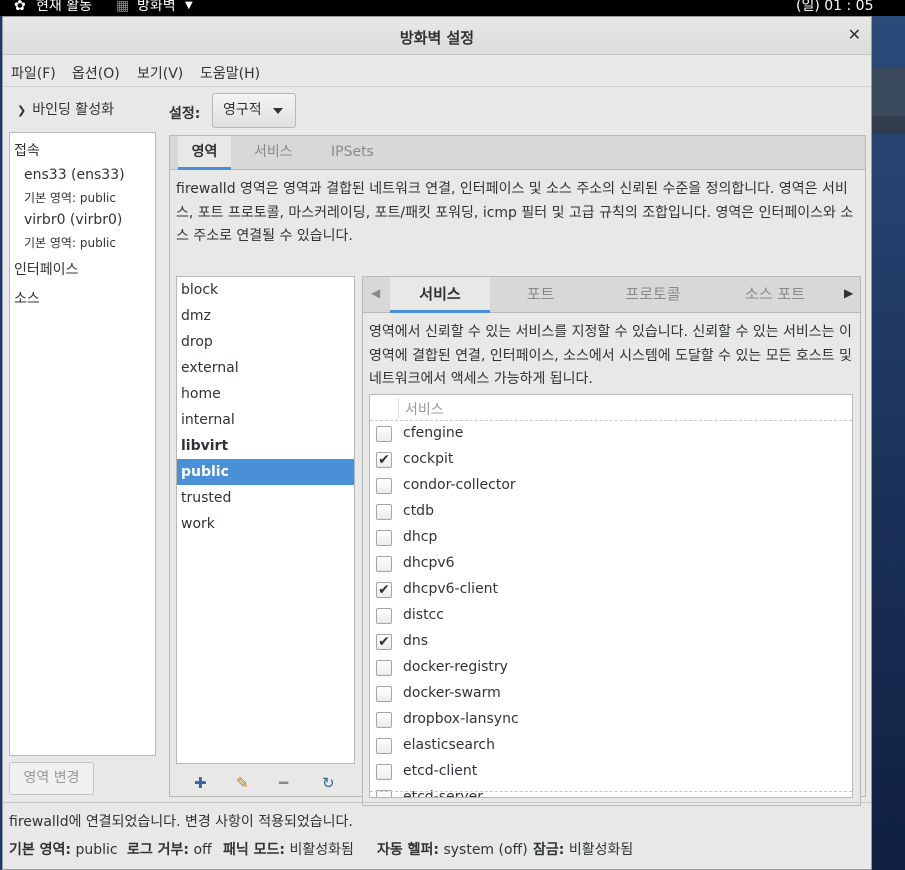 The image size is (905, 870). What do you see at coordinates (611, 791) in the screenshot?
I see `service-list-bottom-border` at bounding box center [611, 791].